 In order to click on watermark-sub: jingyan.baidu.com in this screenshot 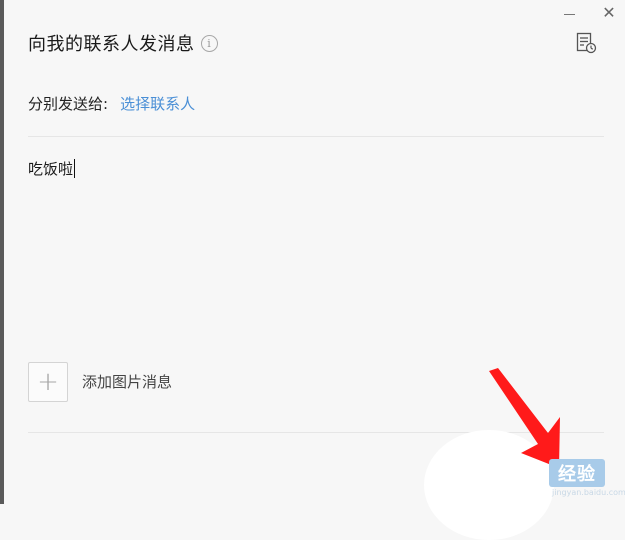, I will do `click(588, 492)`.